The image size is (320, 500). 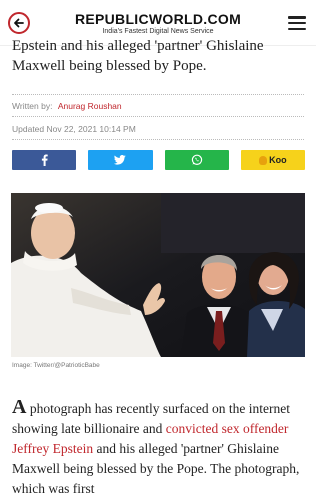 What do you see at coordinates (158, 19) in the screenshot?
I see `brand-logo: REPUBLICWORLD.COM` at bounding box center [158, 19].